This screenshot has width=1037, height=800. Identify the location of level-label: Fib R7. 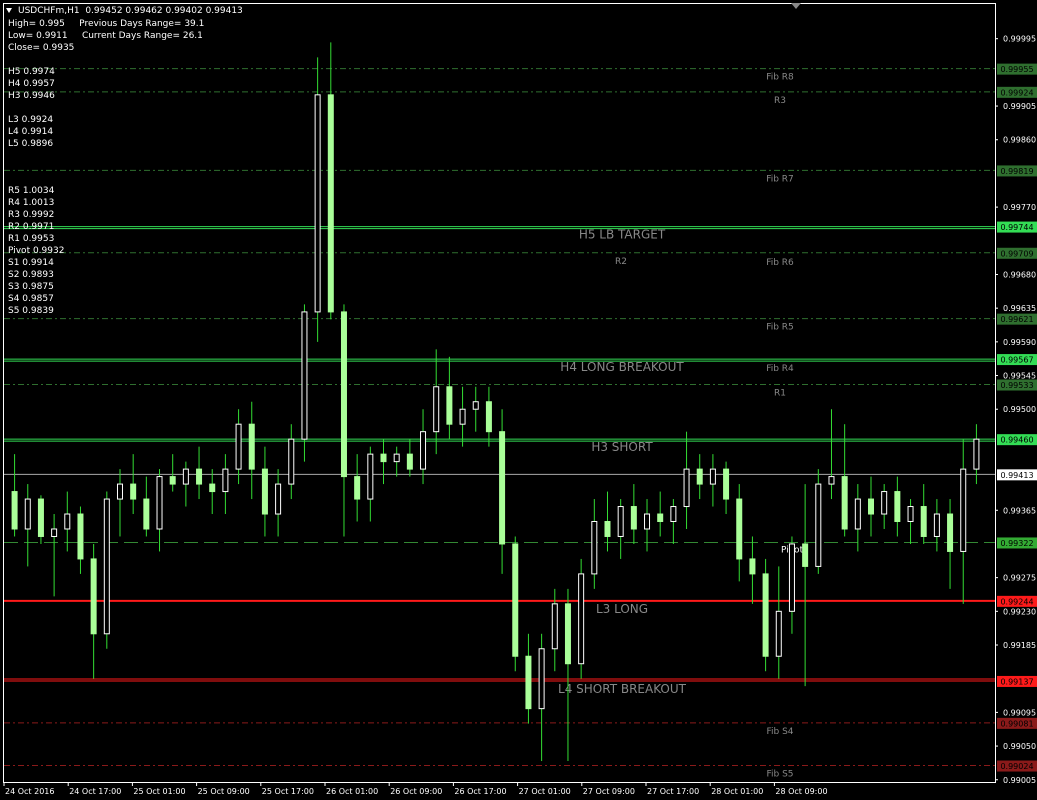
(780, 179).